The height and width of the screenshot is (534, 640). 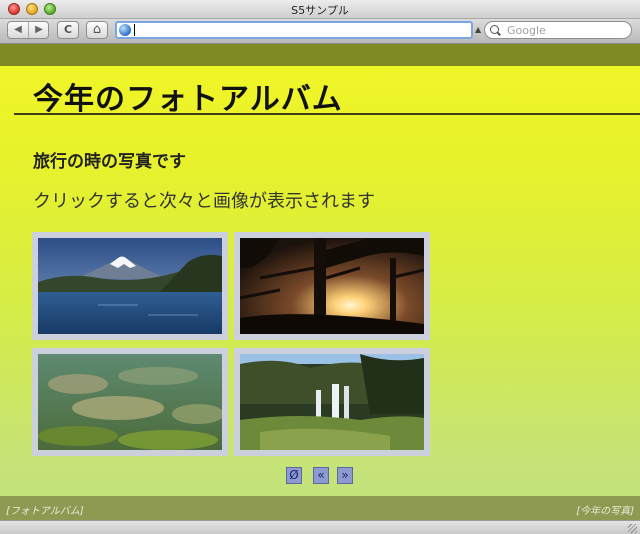 I want to click on back-forward-control: ◀ ▶, so click(x=28, y=30).